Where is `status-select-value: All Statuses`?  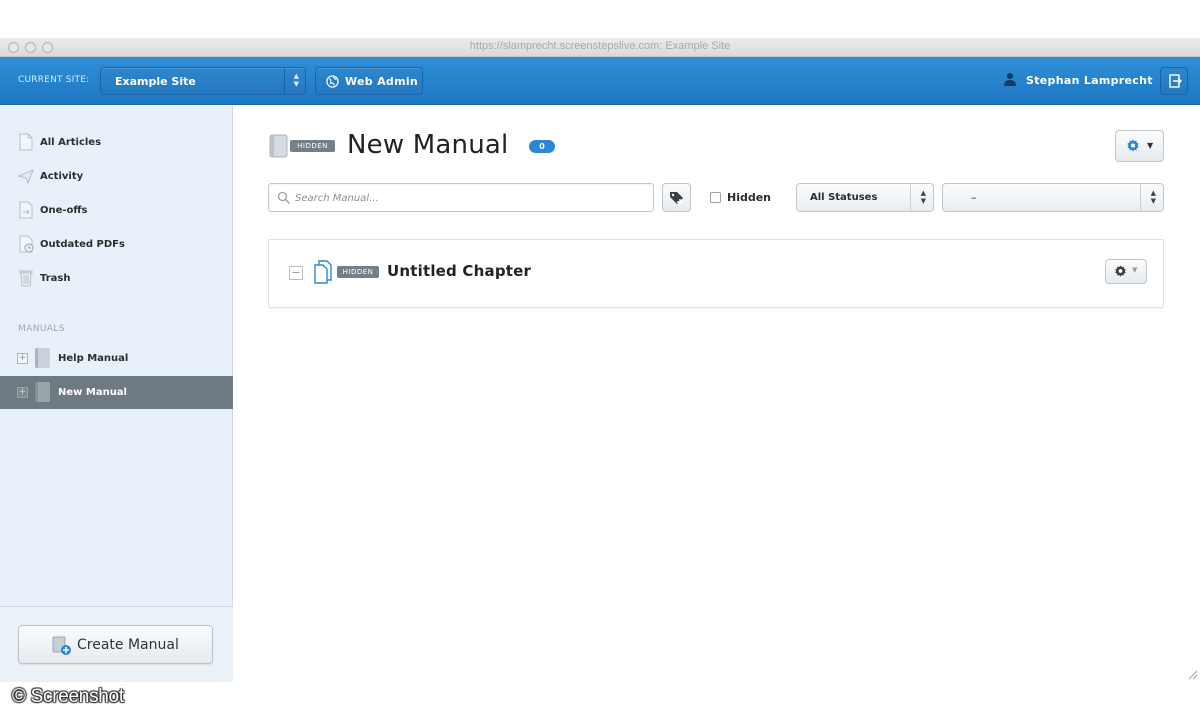
status-select-value: All Statuses is located at coordinates (844, 197).